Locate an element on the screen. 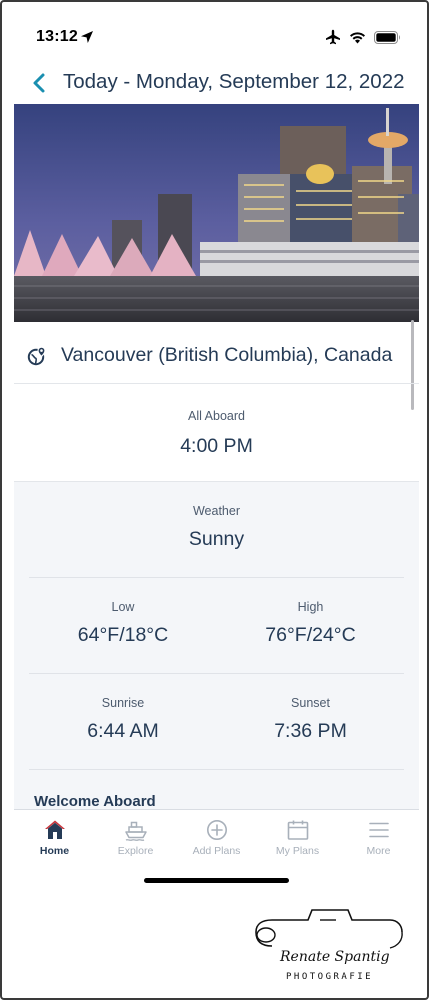 Image resolution: width=429 pixels, height=1000 pixels. page-header: Today - Monday, September 12, 2022 is located at coordinates (214, 83).